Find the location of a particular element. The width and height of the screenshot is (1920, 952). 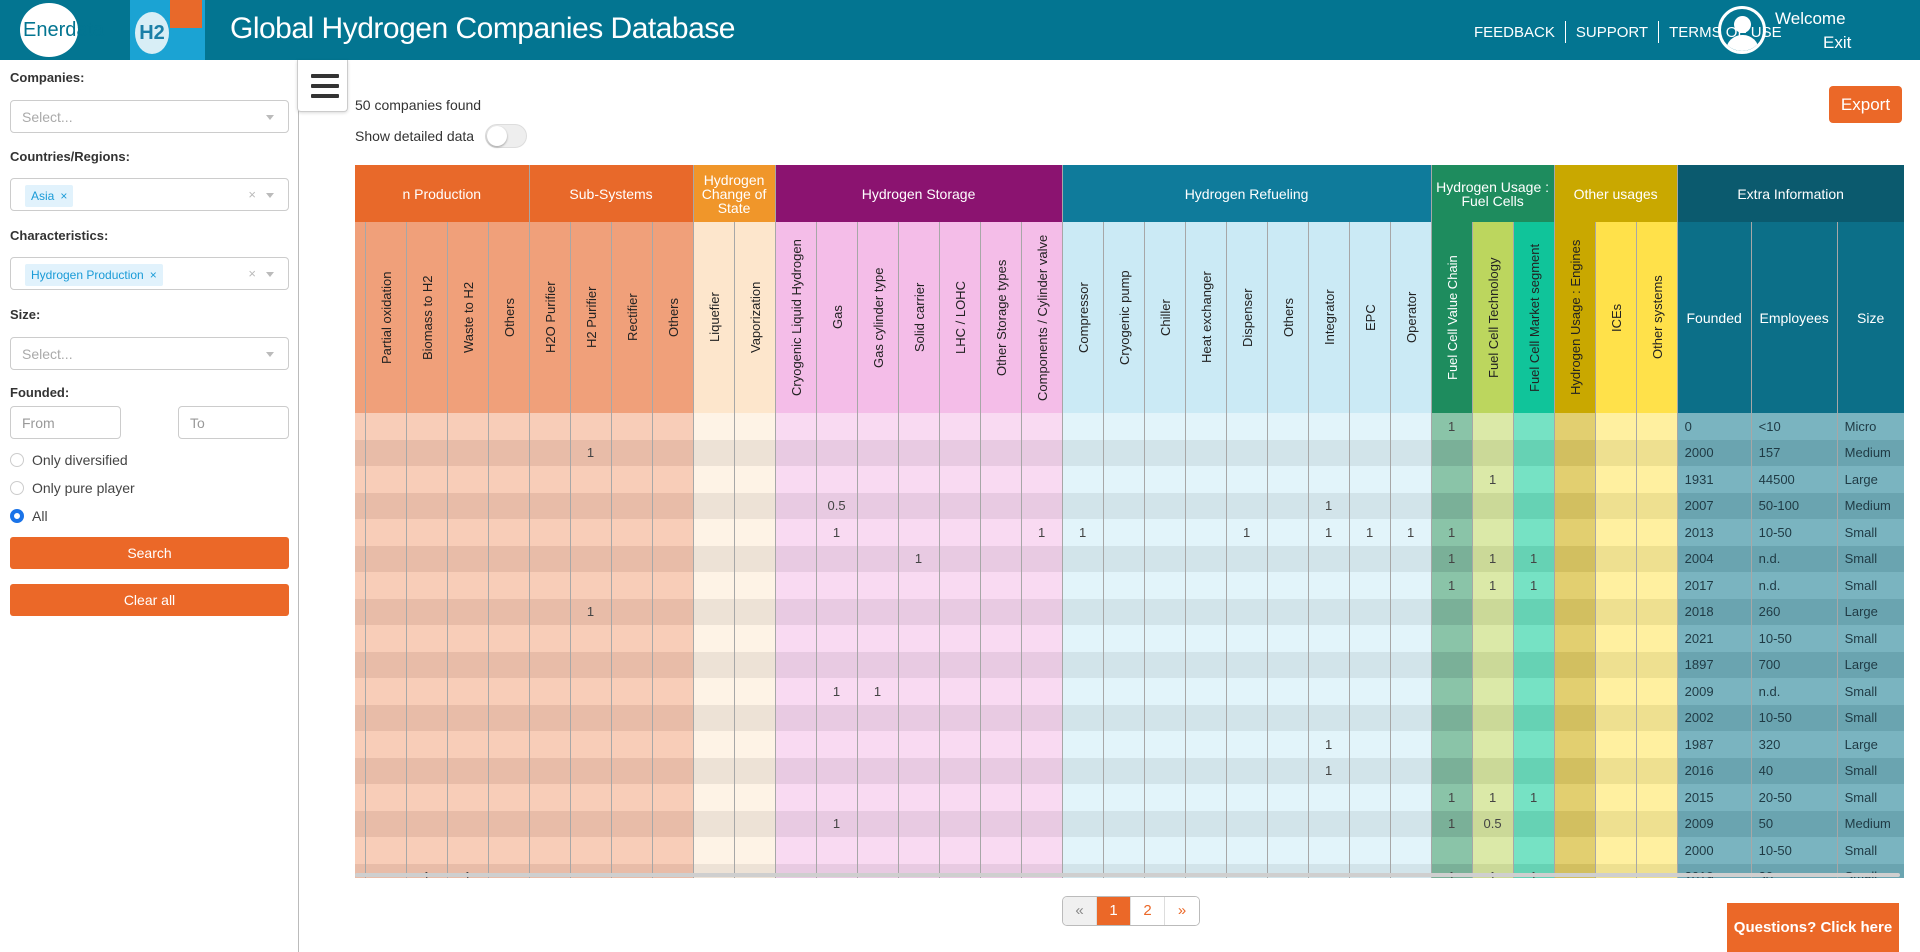

countries-select: Asia × × is located at coordinates (149, 194).